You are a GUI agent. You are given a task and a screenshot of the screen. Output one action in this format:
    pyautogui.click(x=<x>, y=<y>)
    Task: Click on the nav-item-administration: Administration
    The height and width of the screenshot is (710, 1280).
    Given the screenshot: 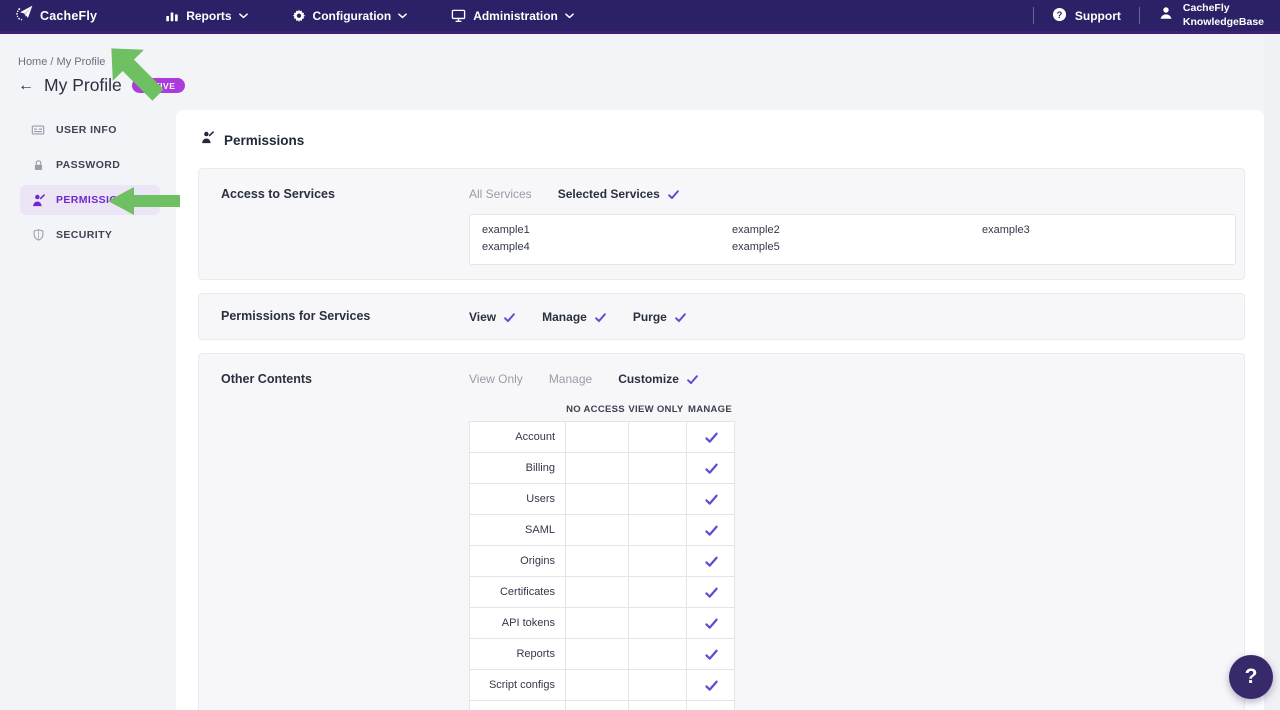 What is the action you would take?
    pyautogui.click(x=512, y=15)
    